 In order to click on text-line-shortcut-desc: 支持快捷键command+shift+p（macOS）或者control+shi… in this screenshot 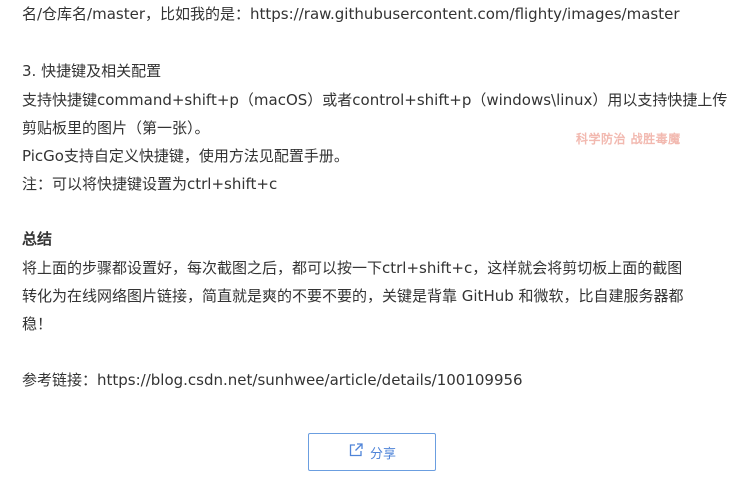, I will do `click(375, 100)`.